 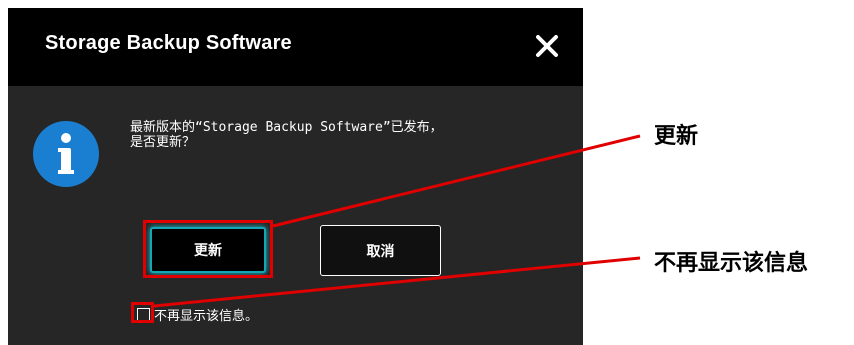 I want to click on dont-show-again-row: 不再显示该信息。, so click(x=198, y=315).